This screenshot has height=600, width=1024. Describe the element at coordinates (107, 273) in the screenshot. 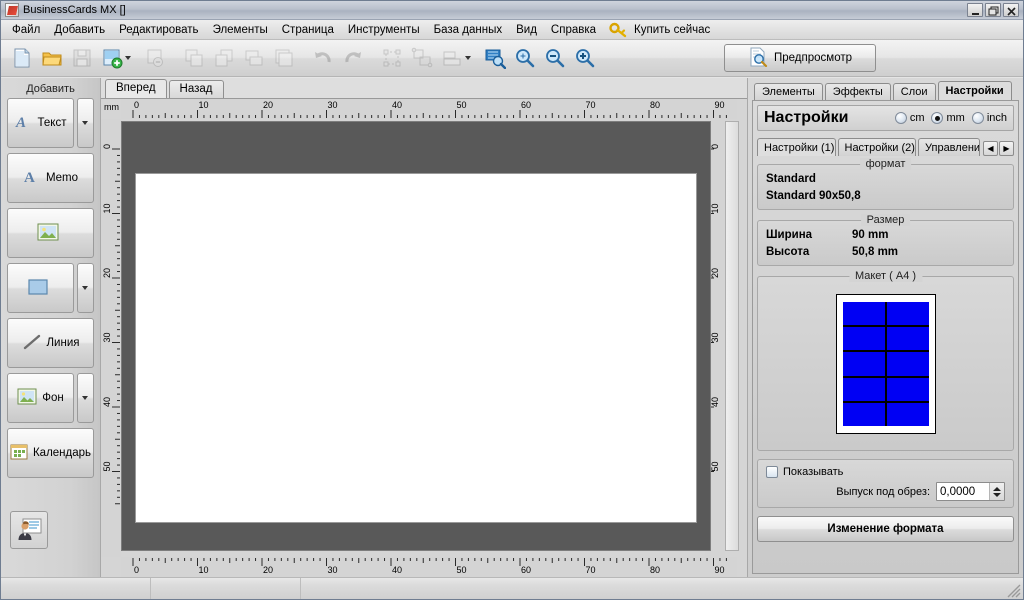

I see `svg-text: 20` at that location.